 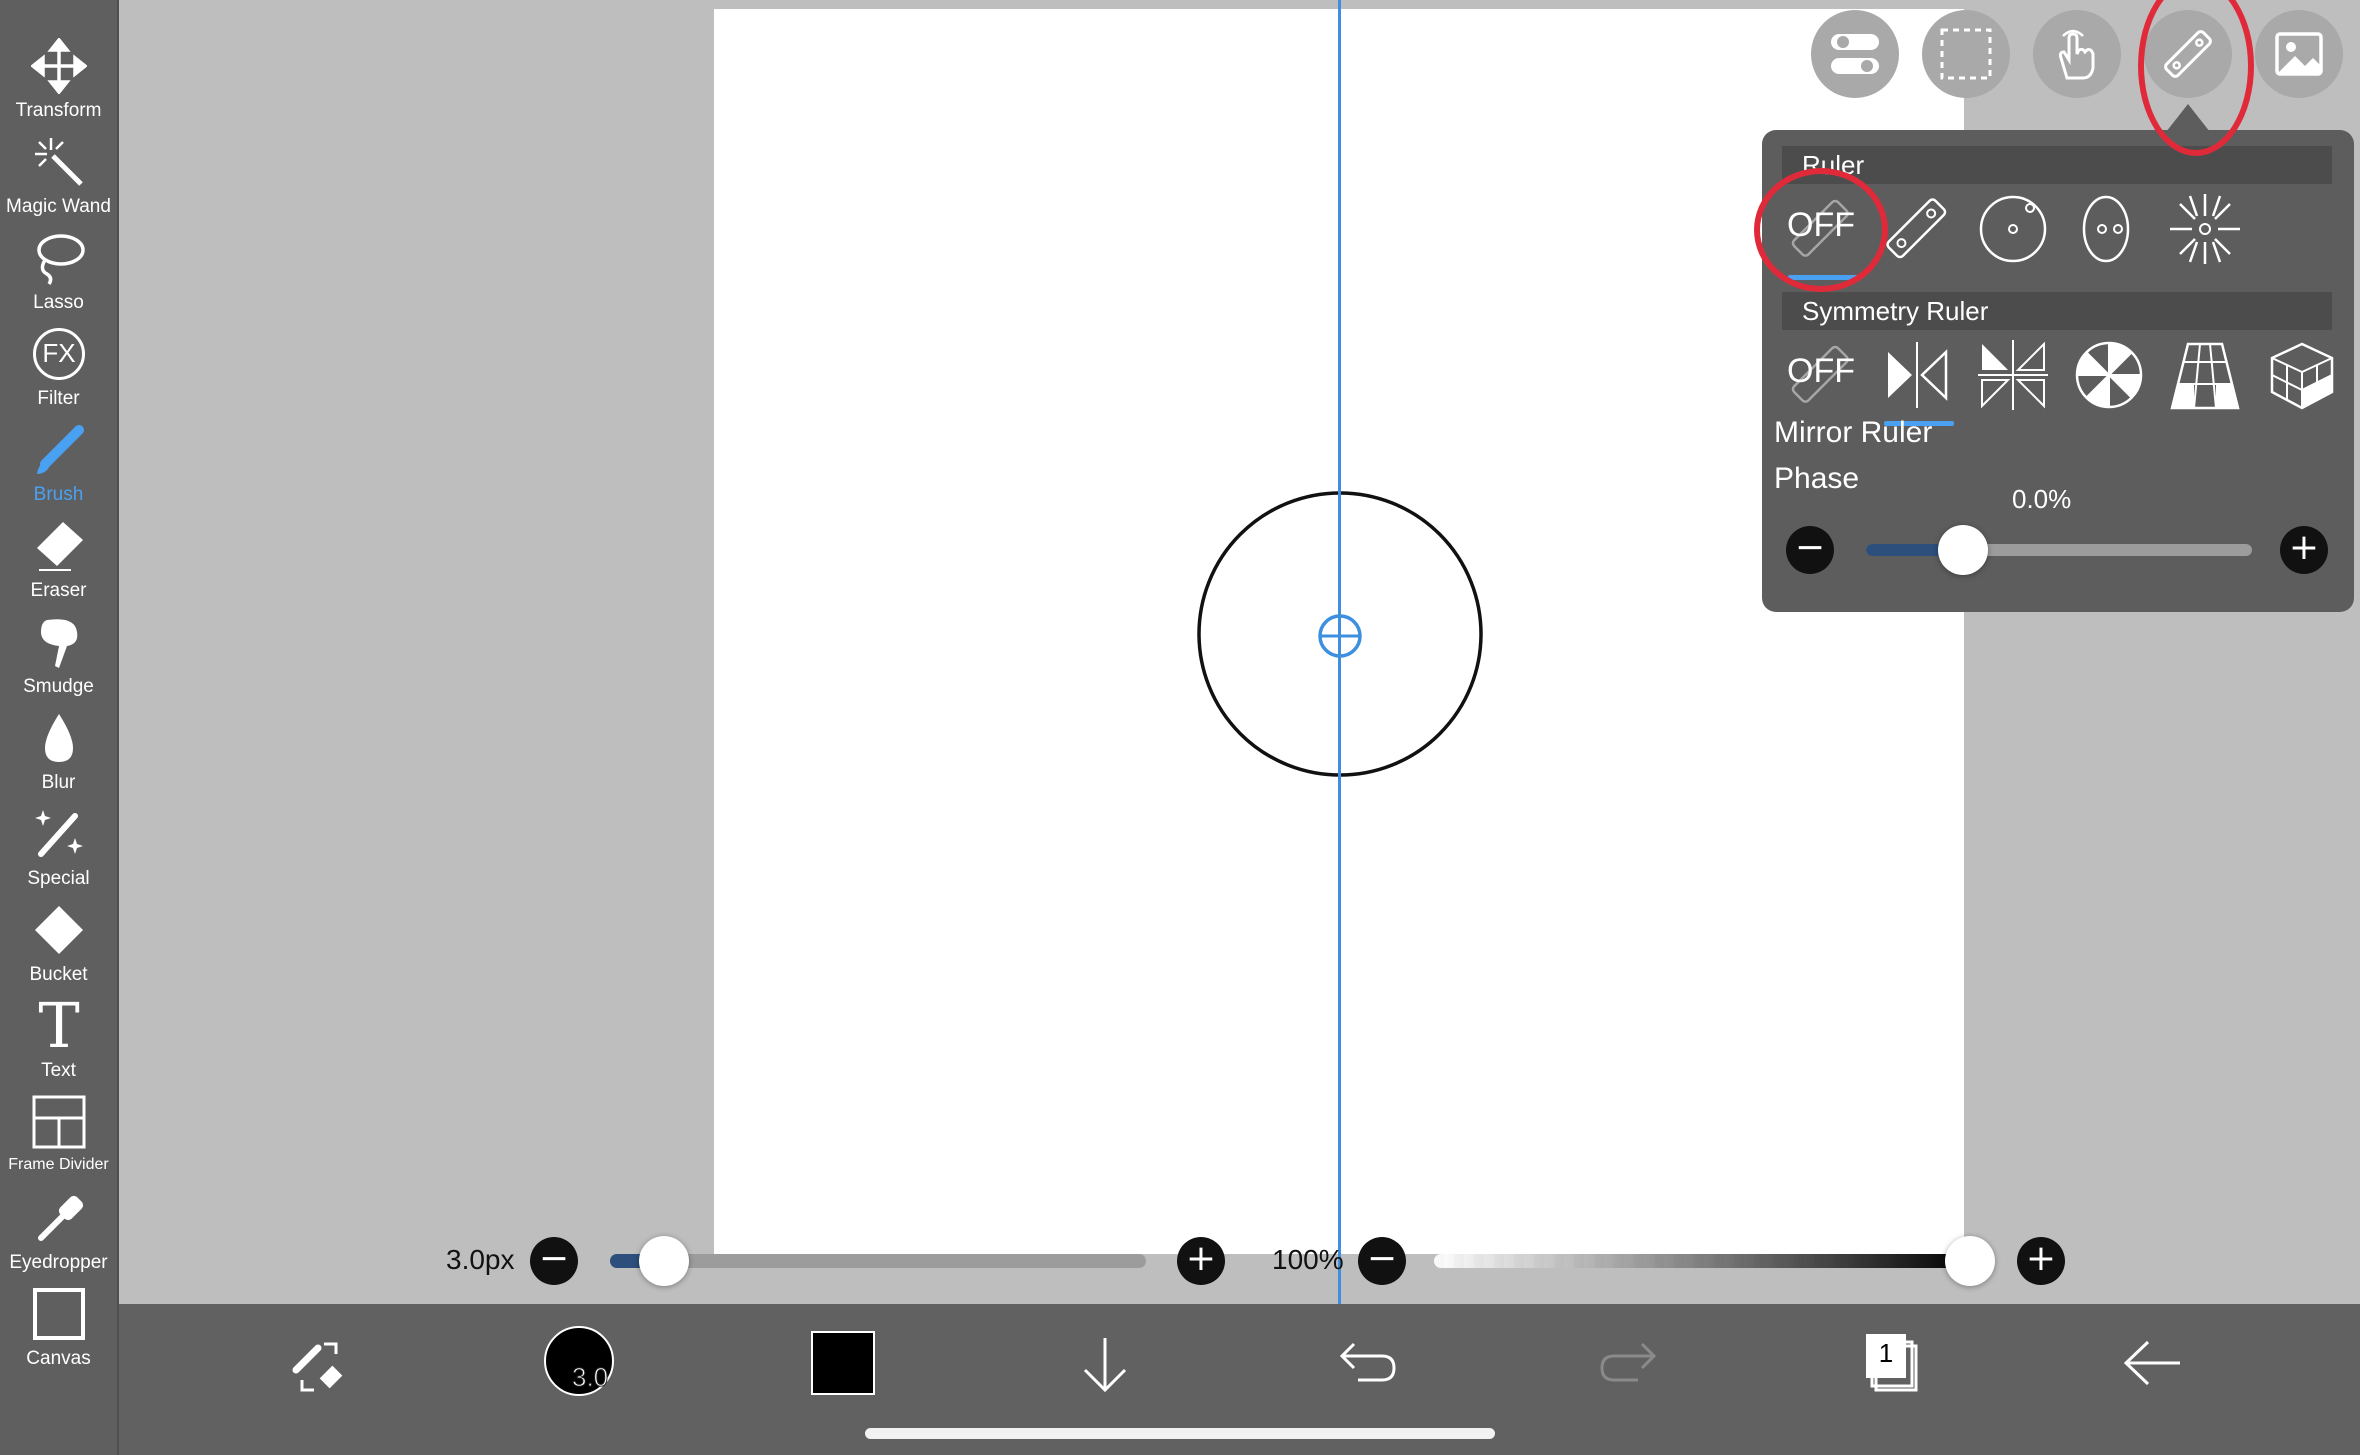 I want to click on redo-button, so click(x=1629, y=1363).